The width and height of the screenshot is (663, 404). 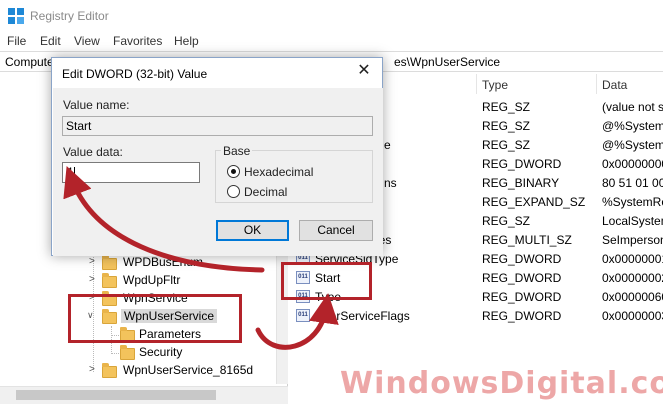 What do you see at coordinates (297, 321) in the screenshot?
I see `arrow-to-start-value` at bounding box center [297, 321].